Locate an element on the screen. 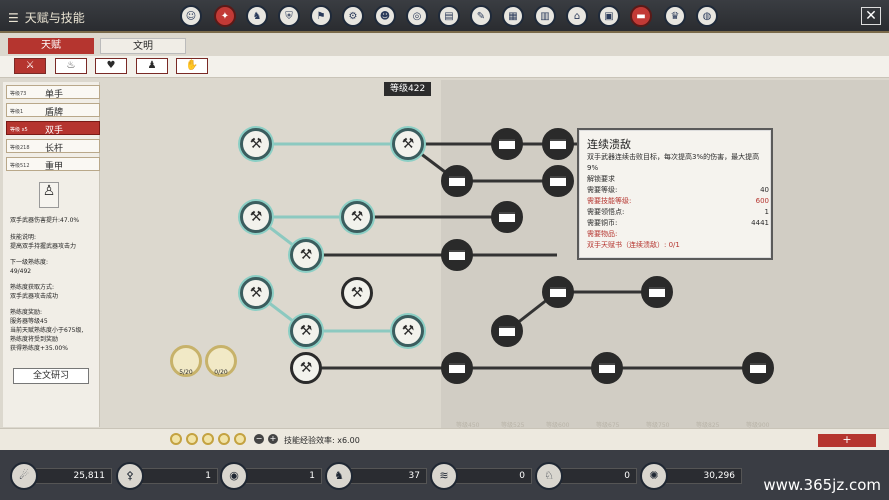 The height and width of the screenshot is (500, 889). tooltip-title: 连续溃敌 is located at coordinates (609, 144).